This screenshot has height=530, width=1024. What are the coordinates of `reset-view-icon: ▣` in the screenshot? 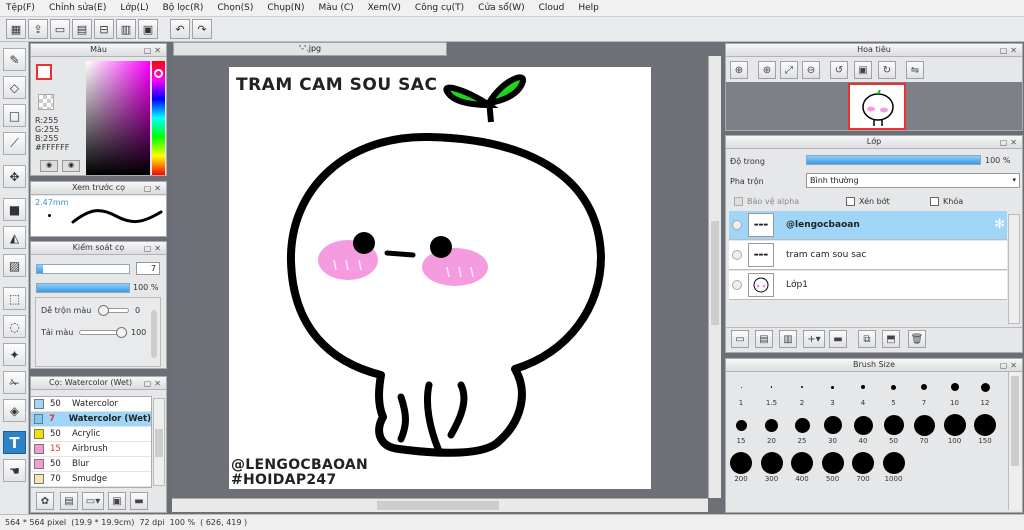 It's located at (863, 70).